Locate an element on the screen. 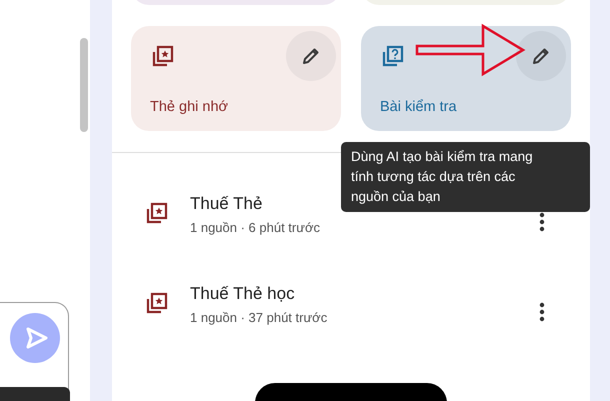  tooltip: Dùng AI tạo bài kiểm tra mang tính tương tác dựa trên các nguồn của bạn is located at coordinates (465, 177).